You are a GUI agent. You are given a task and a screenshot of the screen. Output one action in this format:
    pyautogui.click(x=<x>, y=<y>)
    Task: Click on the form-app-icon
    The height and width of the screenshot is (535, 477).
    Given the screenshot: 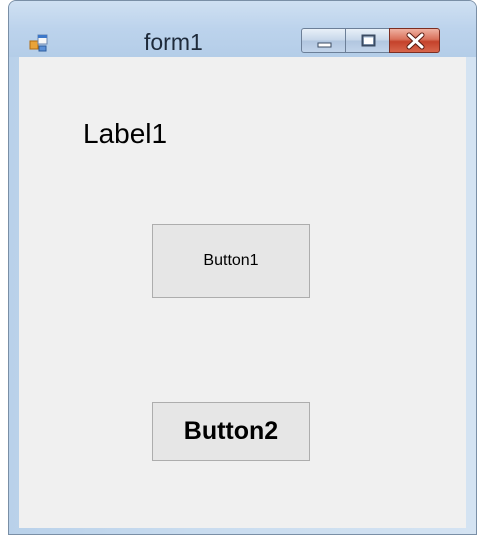 What is the action you would take?
    pyautogui.click(x=39, y=43)
    